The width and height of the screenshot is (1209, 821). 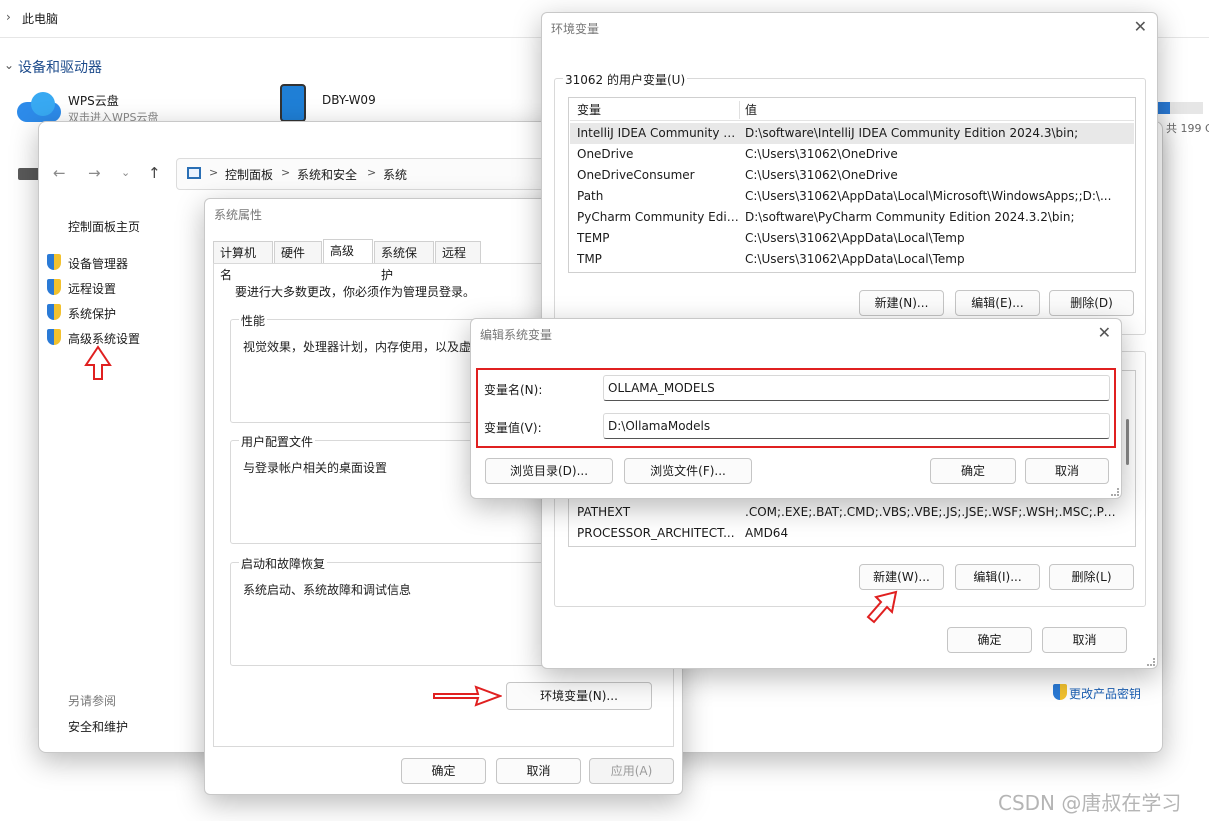 I want to click on up-arrow-icon: ↑, so click(x=154, y=173).